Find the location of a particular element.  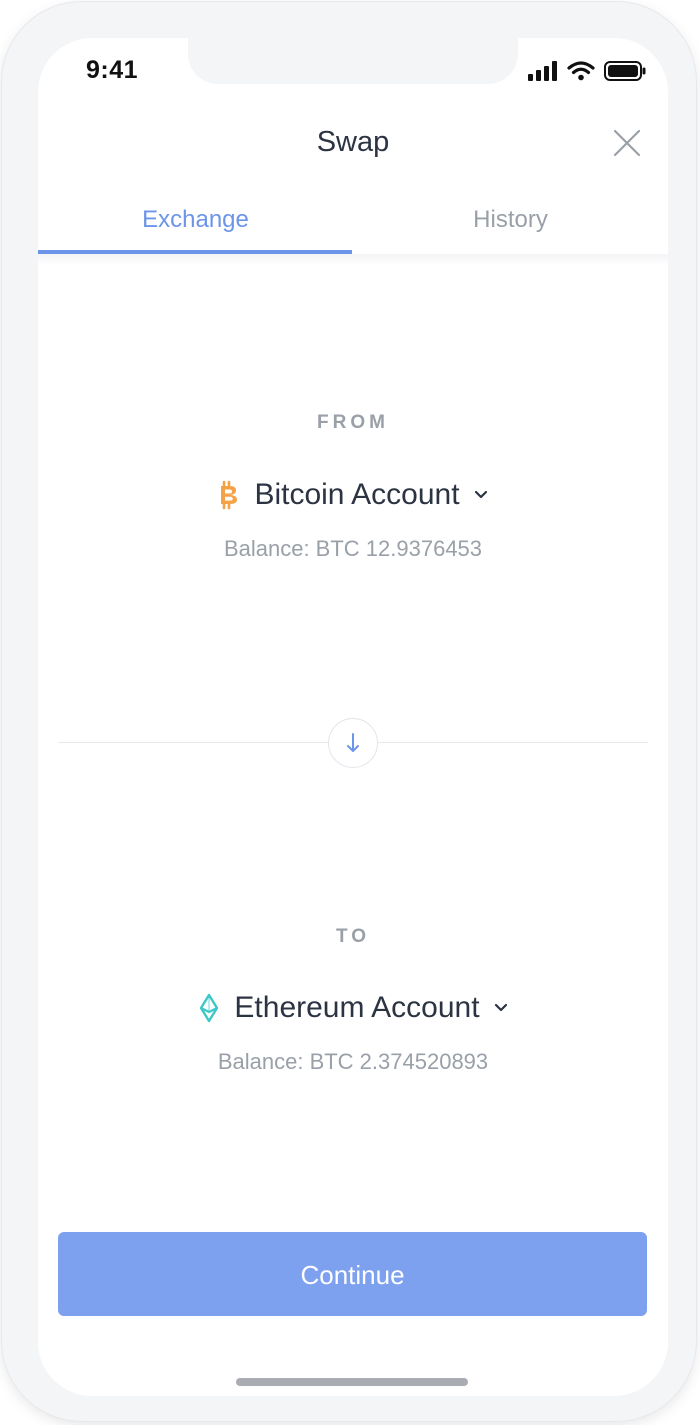

close-icon is located at coordinates (627, 143).